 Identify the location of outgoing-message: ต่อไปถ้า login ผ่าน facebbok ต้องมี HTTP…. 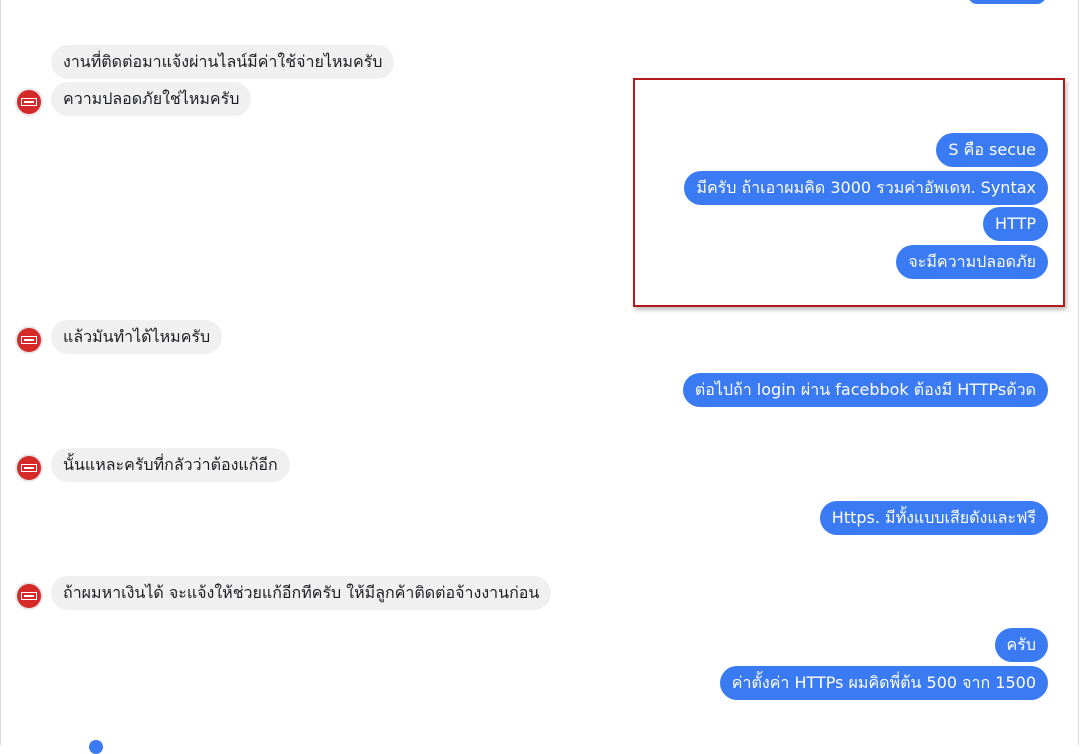
(865, 390).